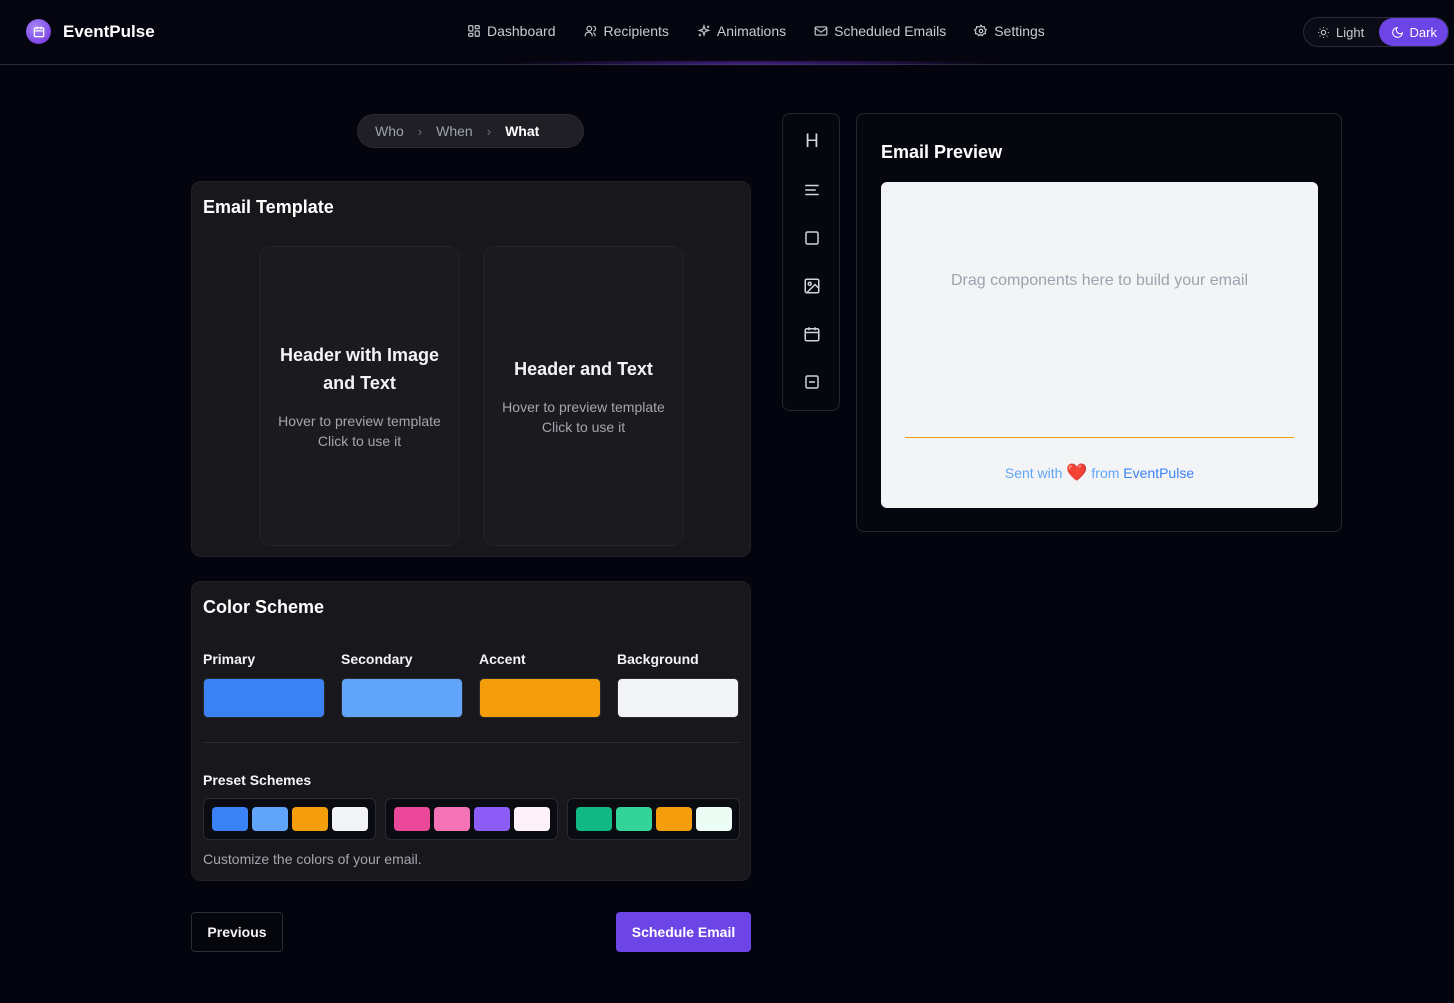 This screenshot has height=1003, width=1454. I want to click on theme-light-button: Light, so click(1340, 32).